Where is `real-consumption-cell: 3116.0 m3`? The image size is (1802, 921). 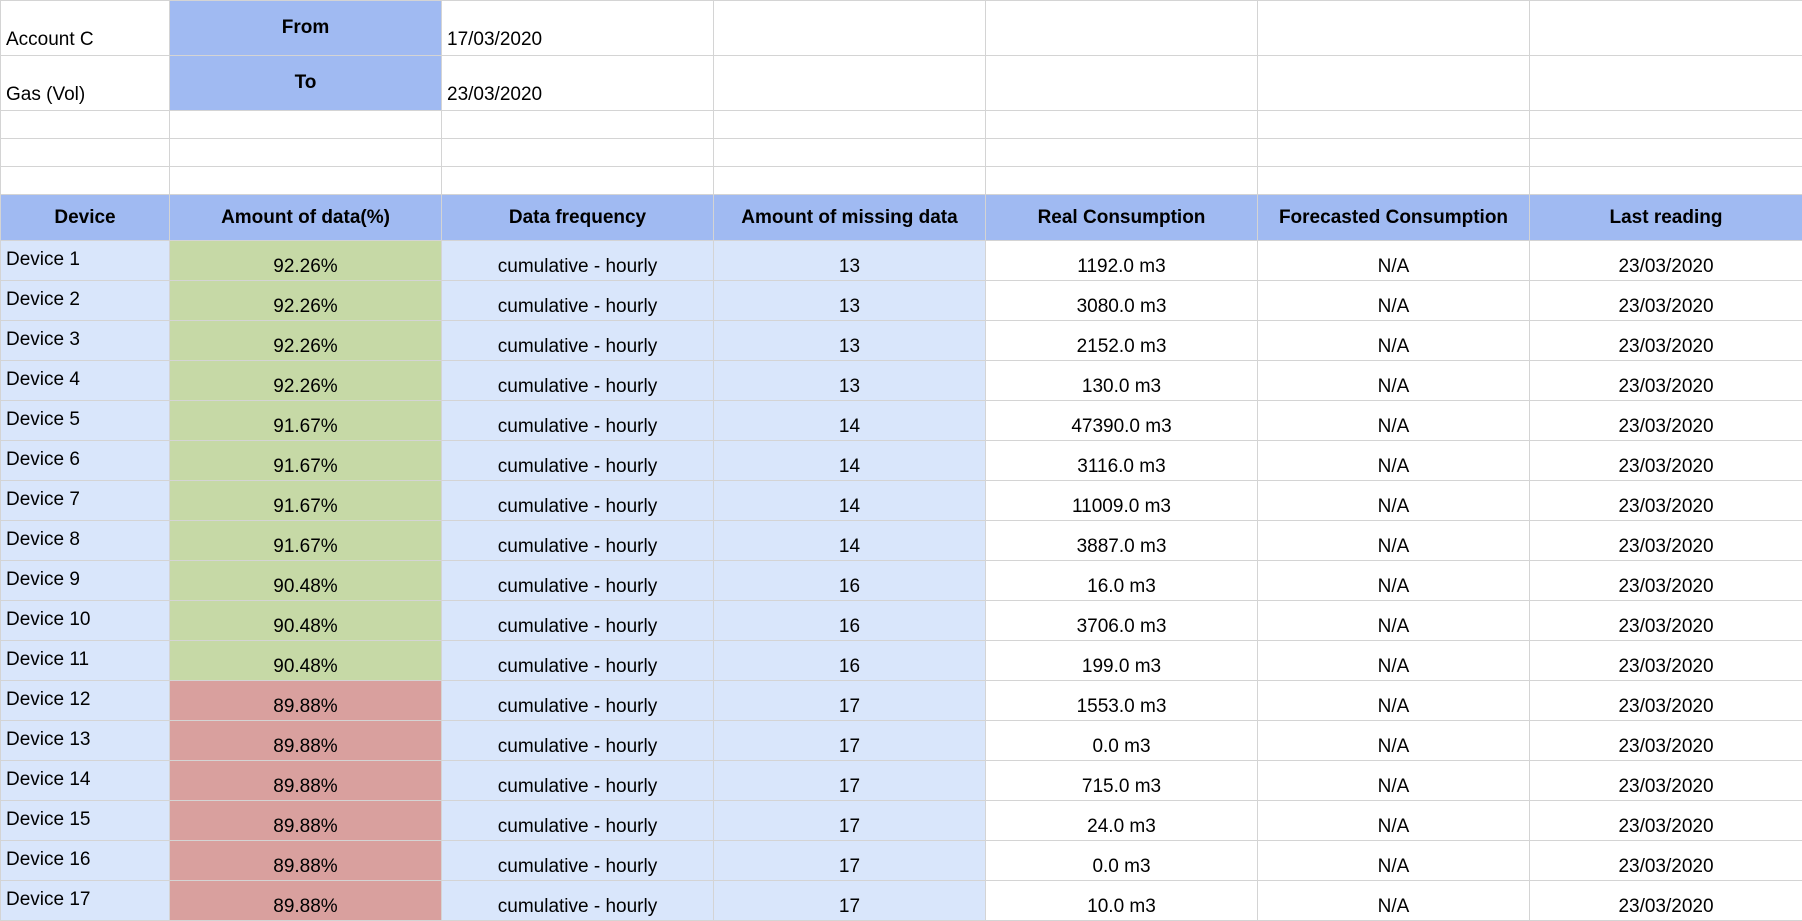
real-consumption-cell: 3116.0 m3 is located at coordinates (1122, 461).